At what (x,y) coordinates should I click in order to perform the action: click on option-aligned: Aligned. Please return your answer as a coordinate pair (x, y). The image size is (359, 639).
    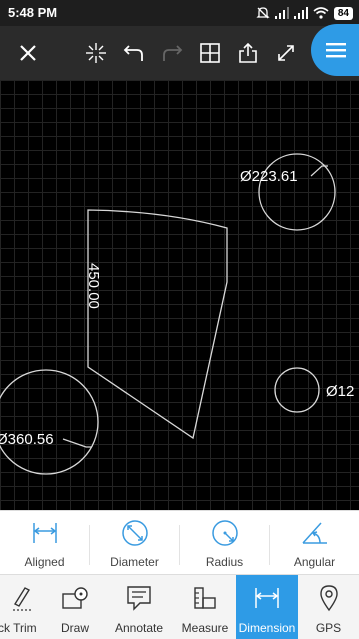
    Looking at the image, I should click on (44, 543).